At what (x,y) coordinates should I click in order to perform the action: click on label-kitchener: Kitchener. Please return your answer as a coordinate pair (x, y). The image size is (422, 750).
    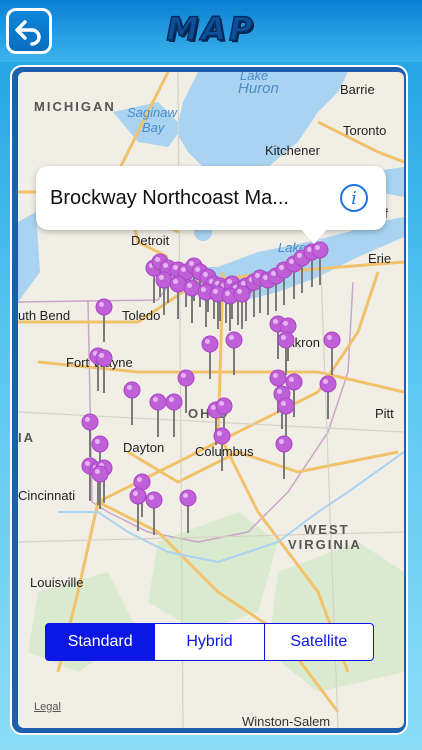
    Looking at the image, I should click on (292, 150).